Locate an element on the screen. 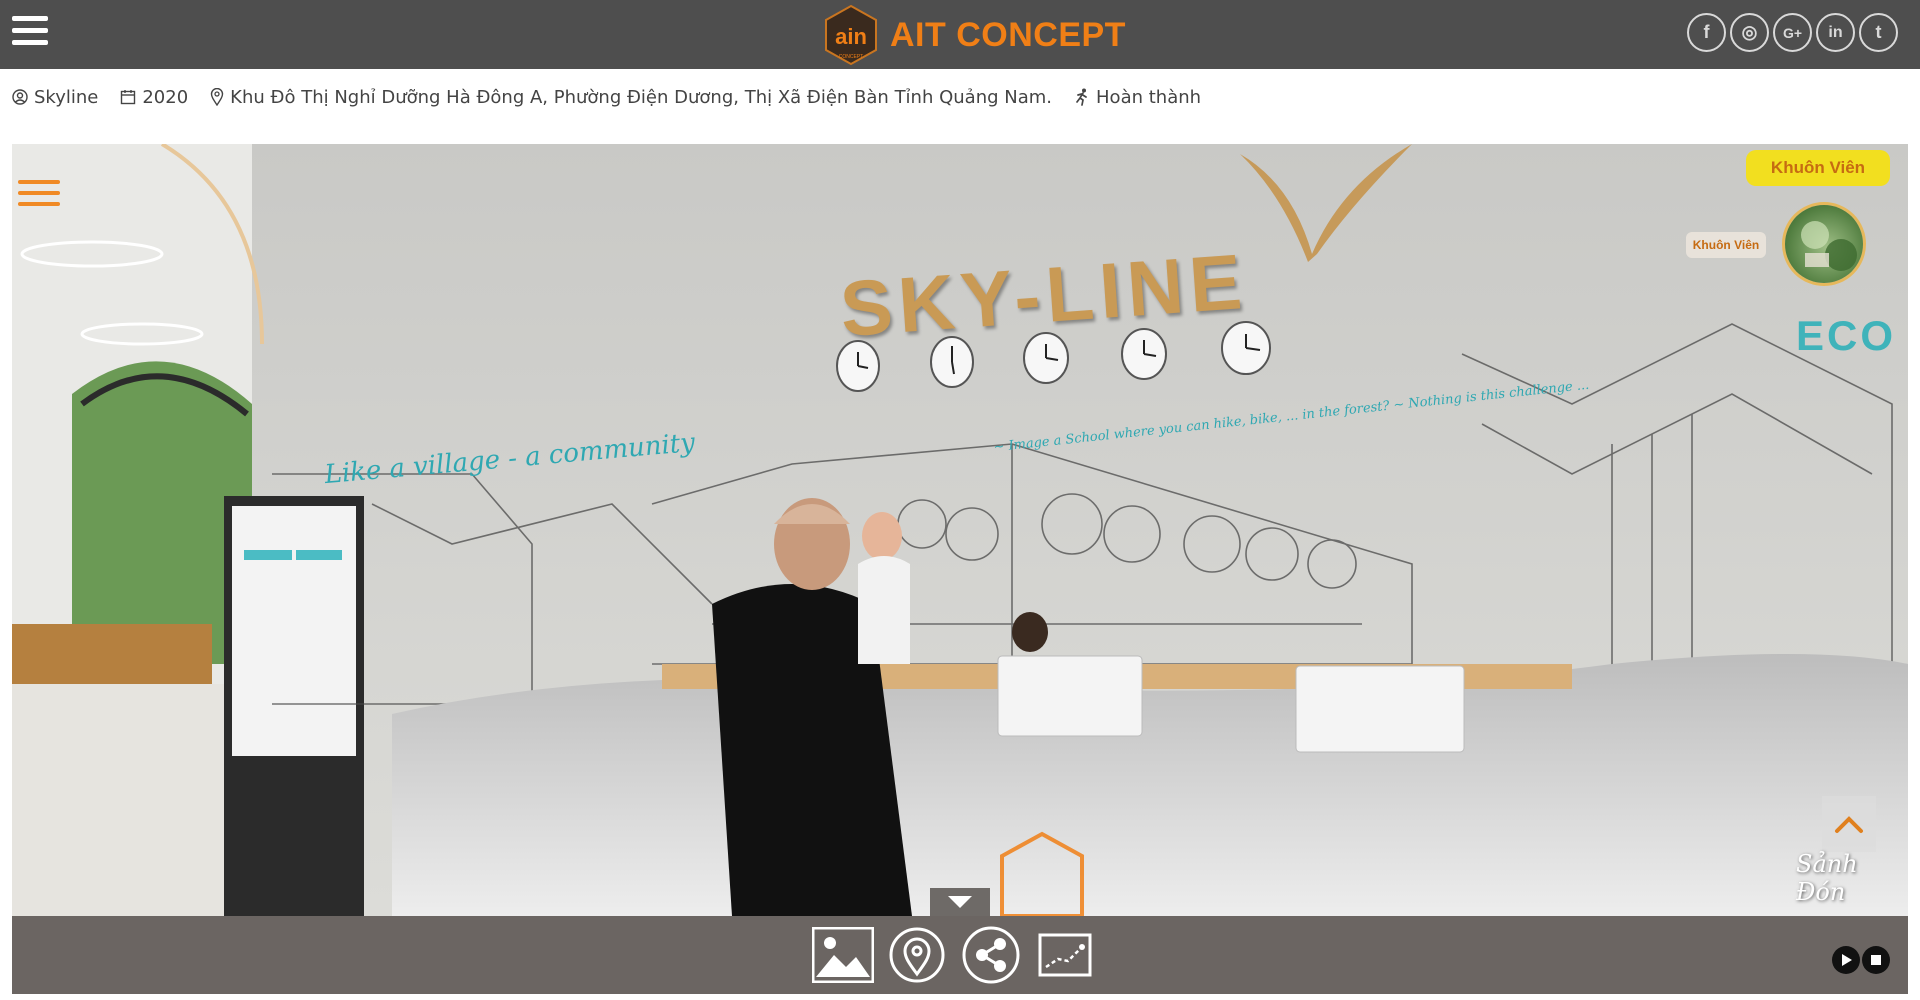  project-name-text: Skyline is located at coordinates (66, 97).